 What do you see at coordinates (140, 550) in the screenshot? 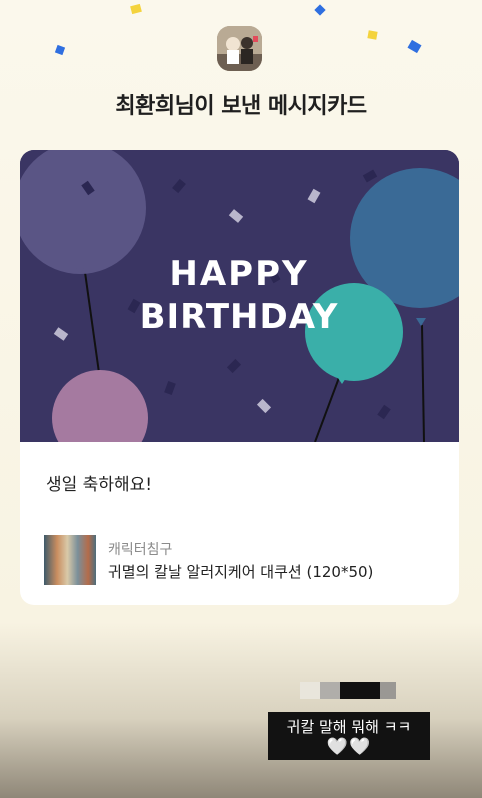
I see `product-brand: 캐릭터침구` at bounding box center [140, 550].